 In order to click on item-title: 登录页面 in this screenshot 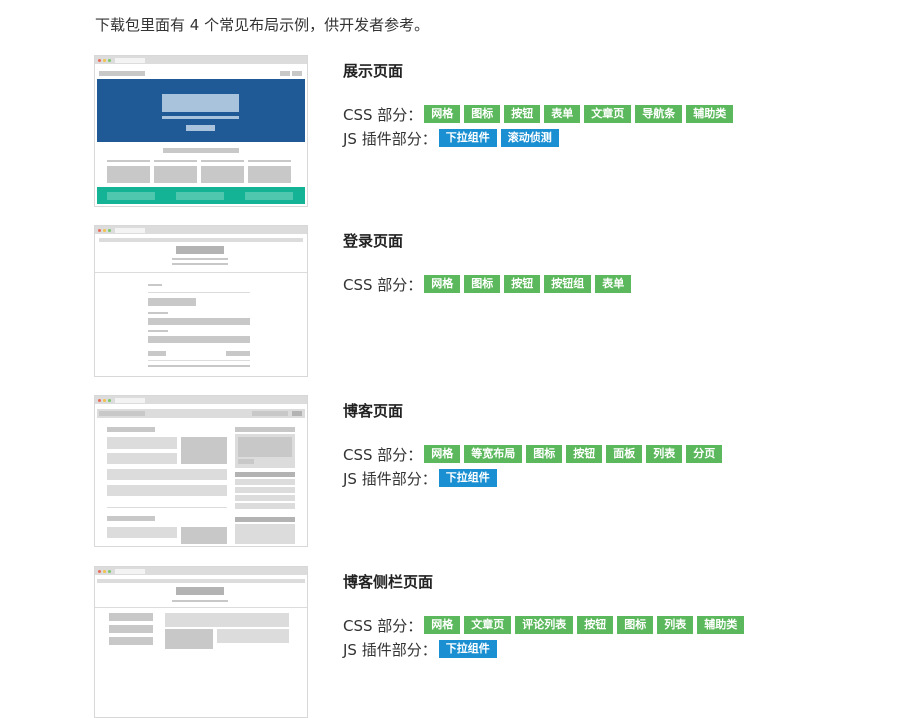, I will do `click(373, 241)`.